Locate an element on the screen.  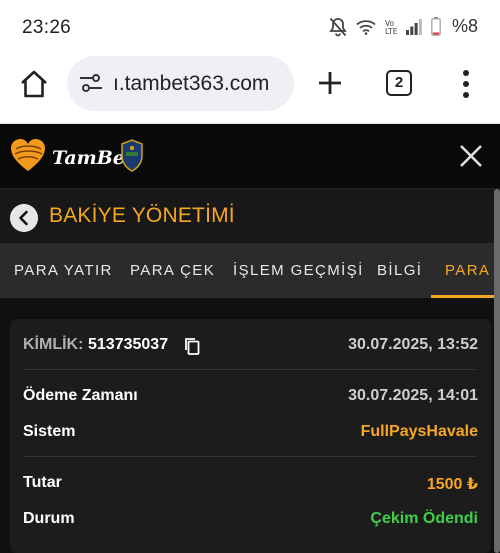
signal-icon is located at coordinates (413, 26).